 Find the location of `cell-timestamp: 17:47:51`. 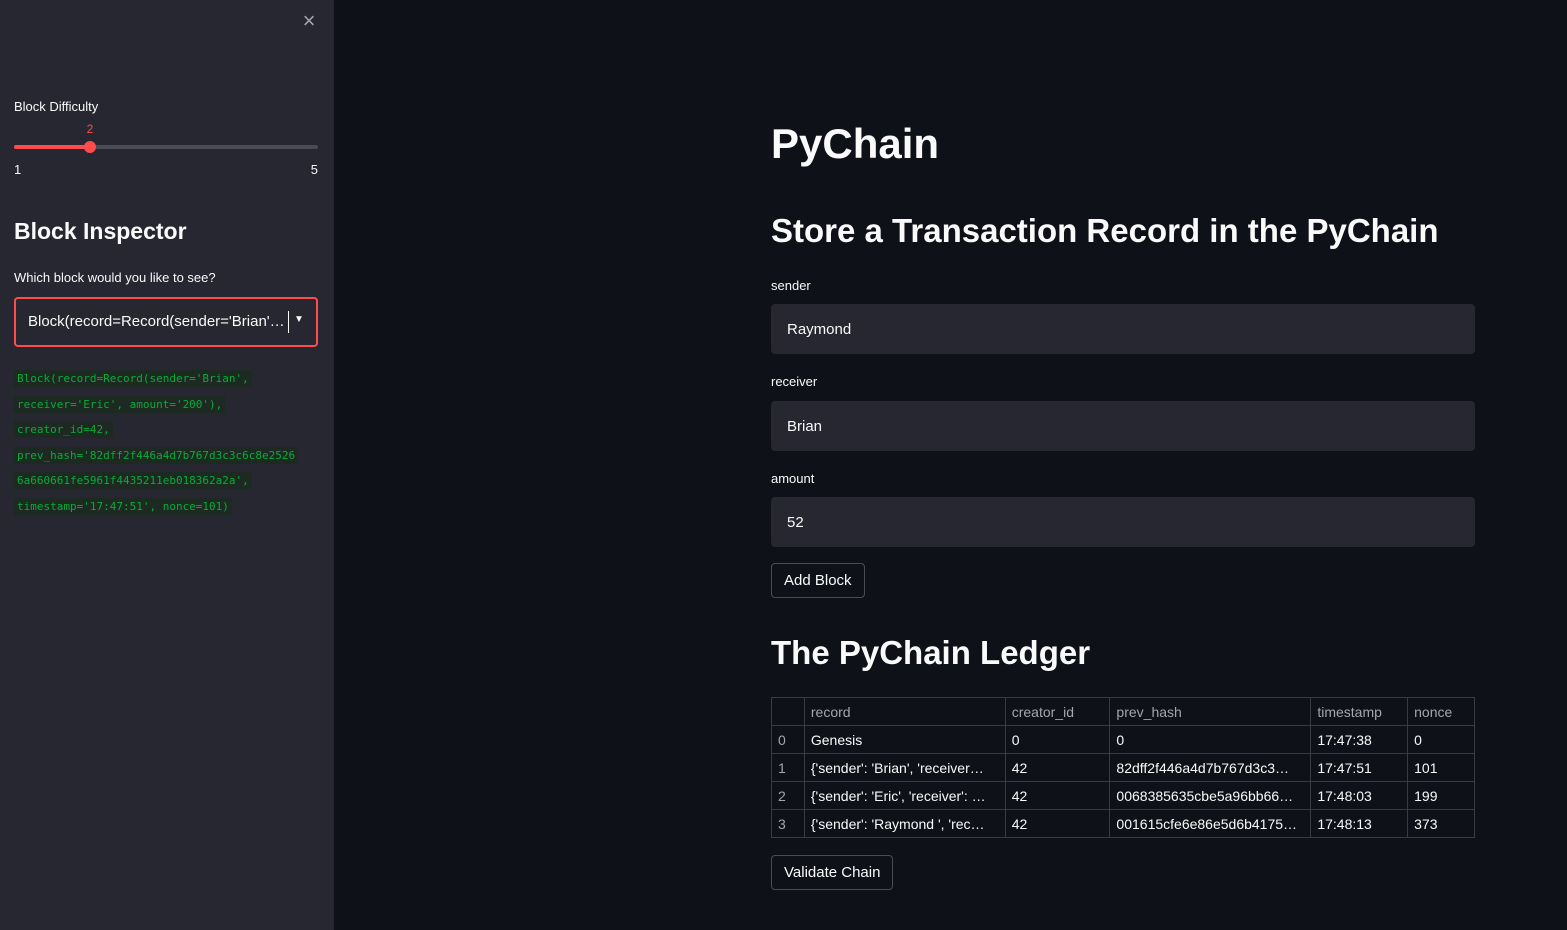

cell-timestamp: 17:47:51 is located at coordinates (1359, 767).